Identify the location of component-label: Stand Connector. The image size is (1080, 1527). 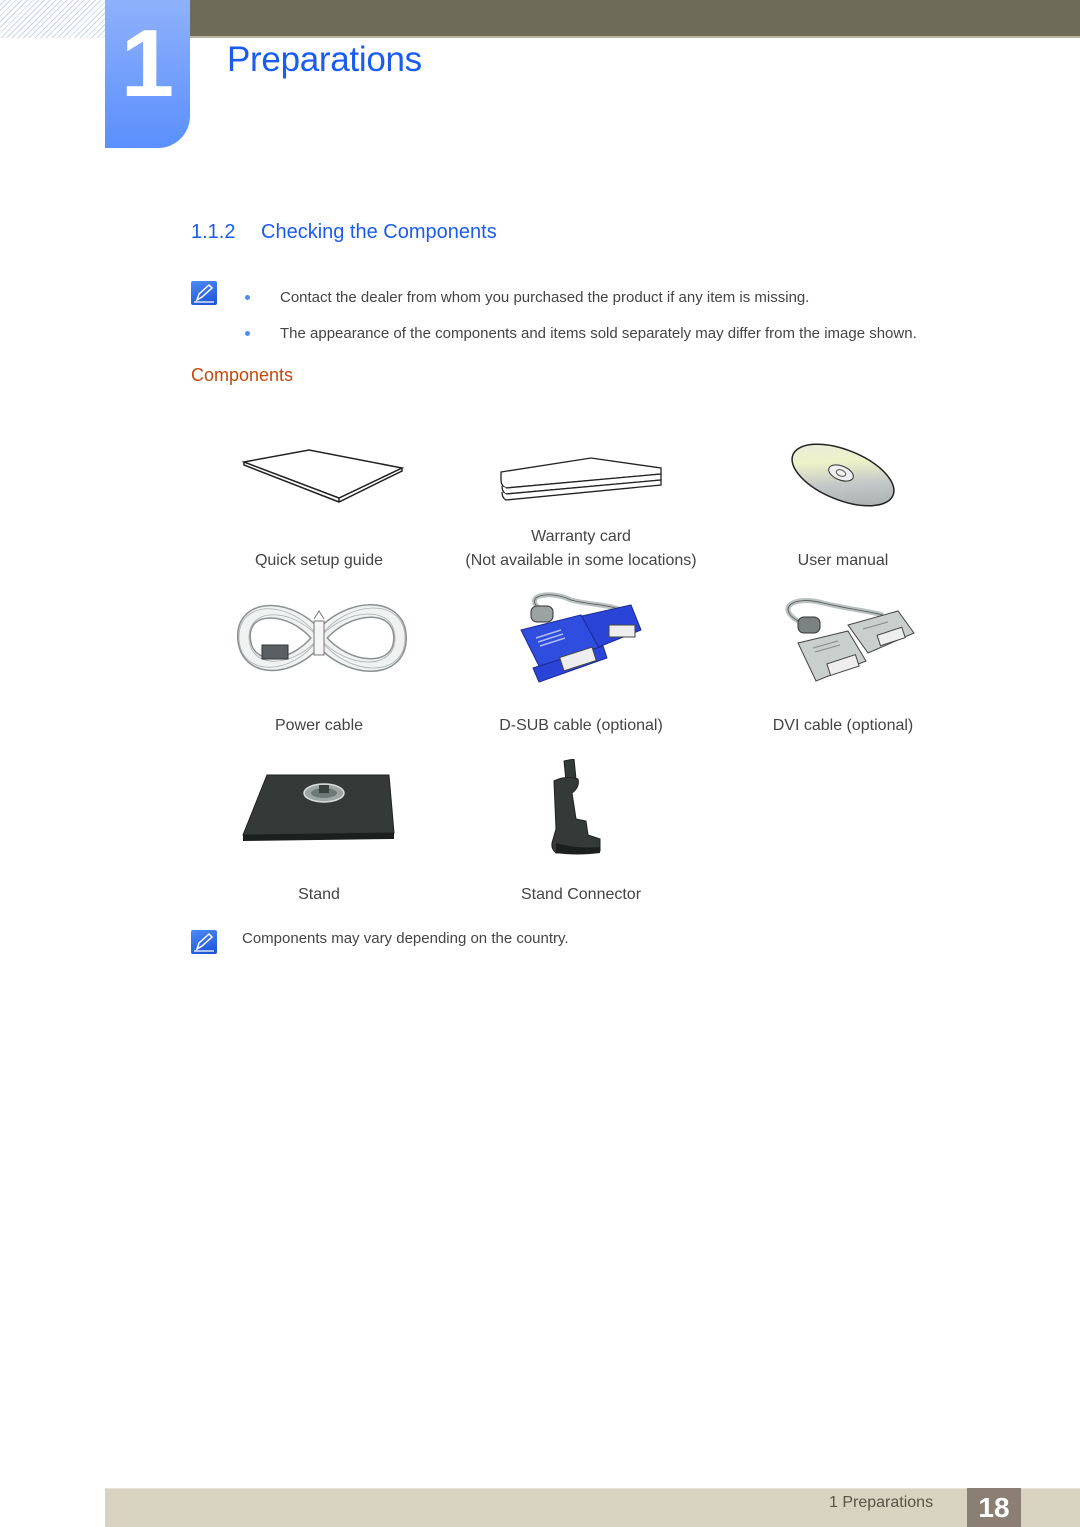
(581, 894).